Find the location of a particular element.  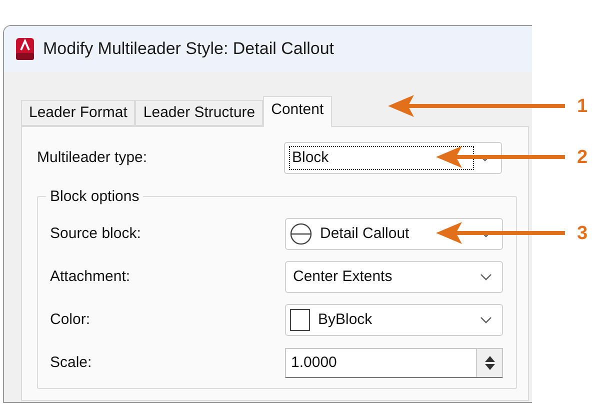

down-arrow-icon is located at coordinates (489, 367).